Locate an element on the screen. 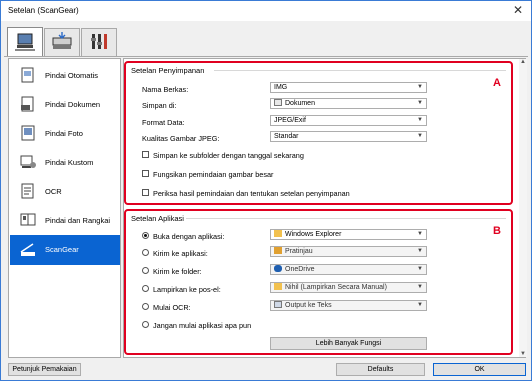  general-settings-icon is located at coordinates (99, 41).